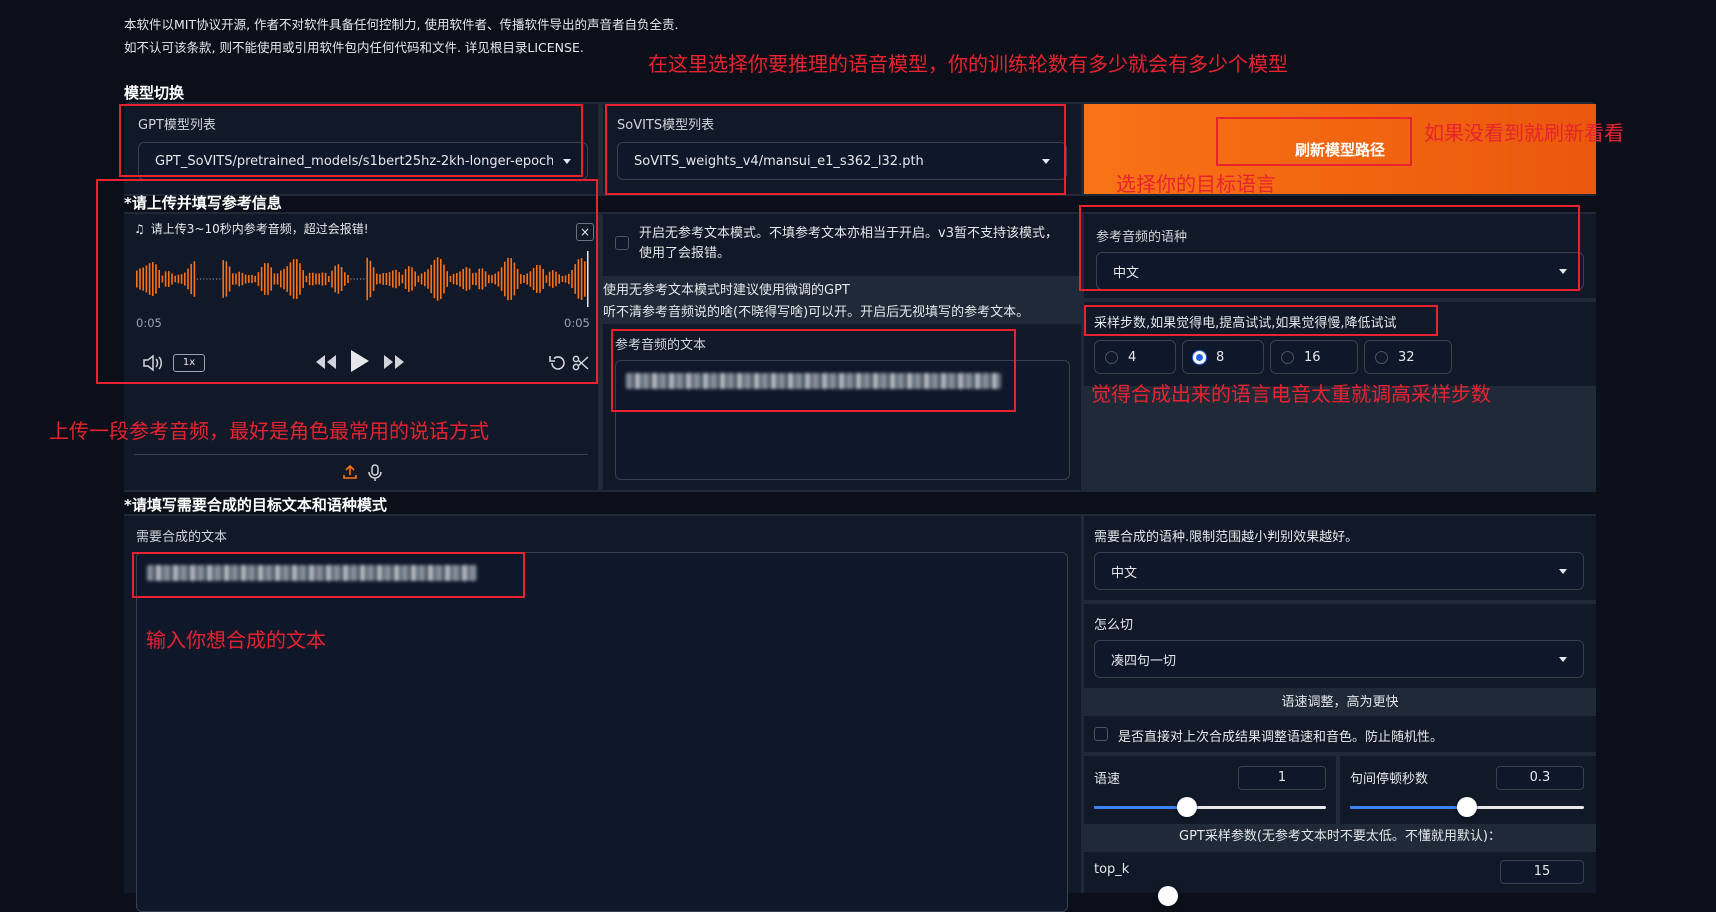 This screenshot has height=912, width=1716. I want to click on speed-label: 语速, so click(1107, 779).